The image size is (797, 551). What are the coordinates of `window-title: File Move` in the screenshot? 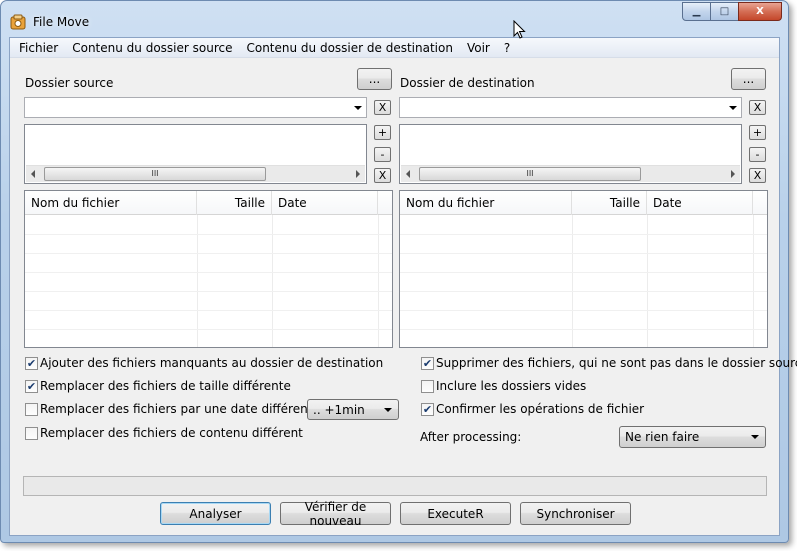 It's located at (61, 22).